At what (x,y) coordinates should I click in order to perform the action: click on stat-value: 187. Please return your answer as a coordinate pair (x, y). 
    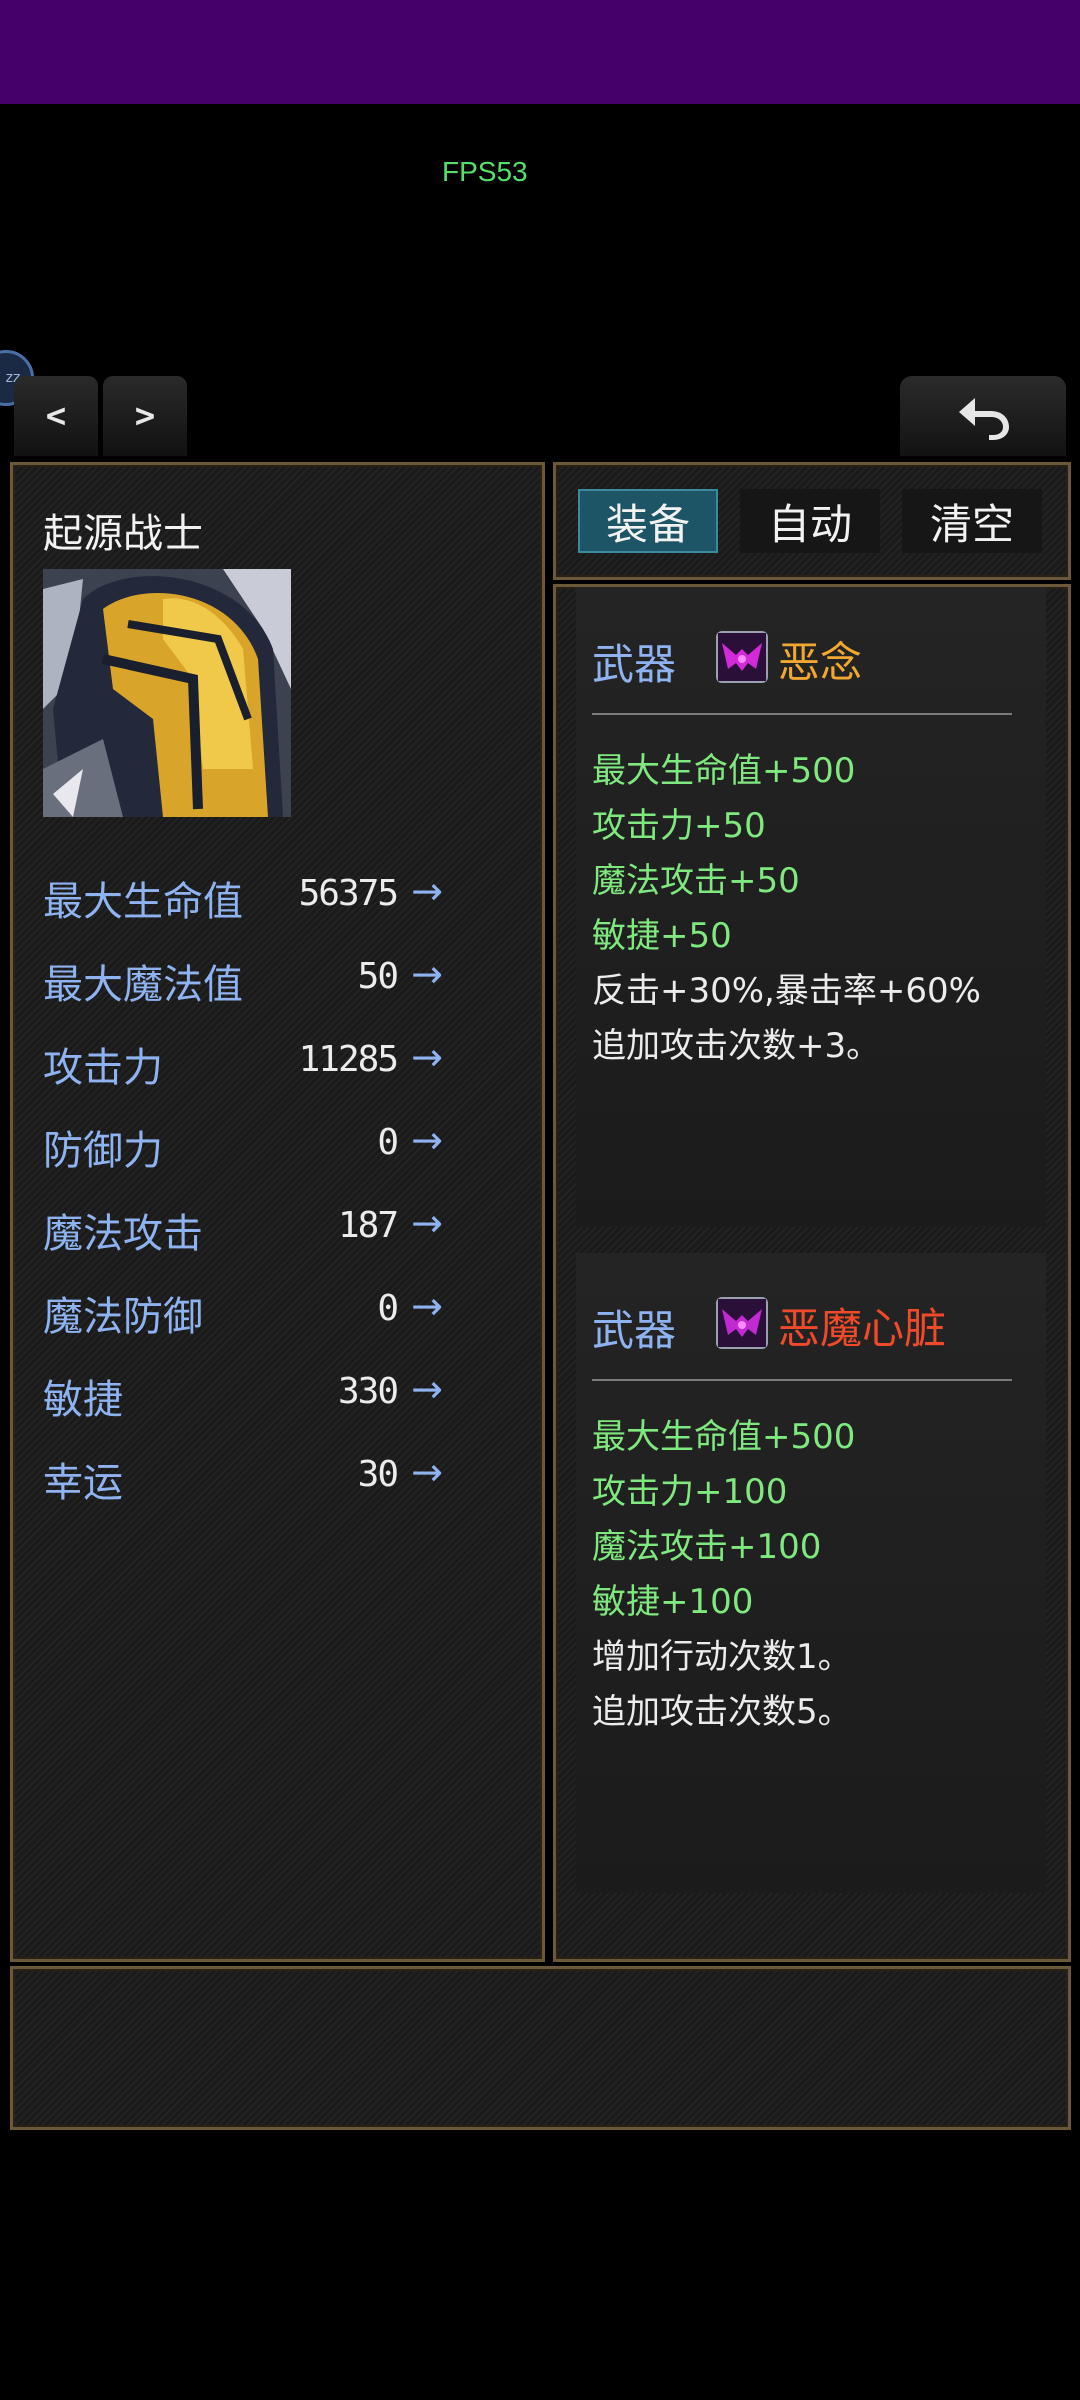
    Looking at the image, I should click on (368, 1225).